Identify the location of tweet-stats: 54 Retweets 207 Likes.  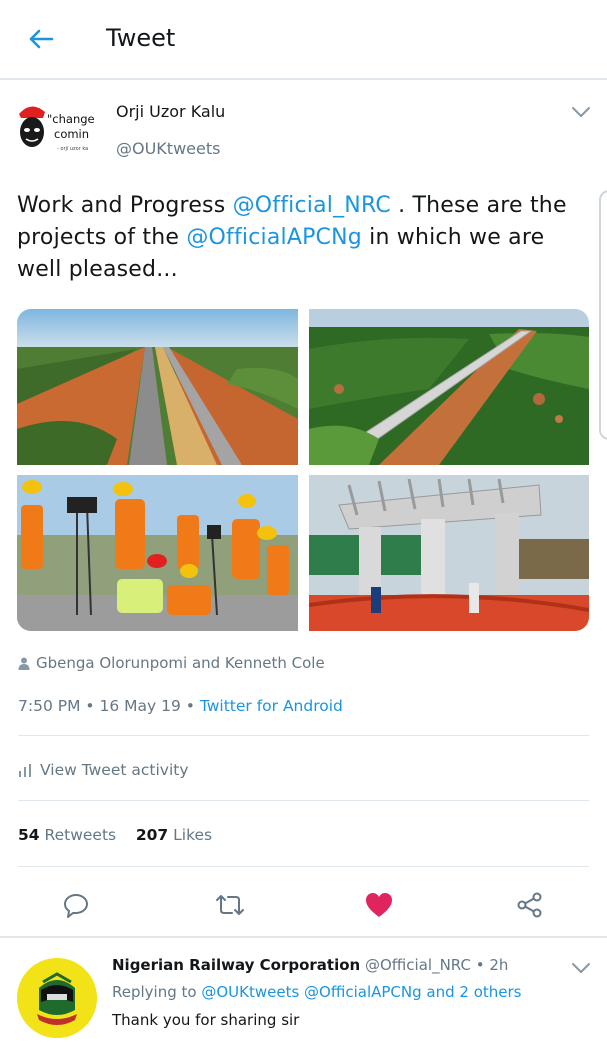
(115, 835).